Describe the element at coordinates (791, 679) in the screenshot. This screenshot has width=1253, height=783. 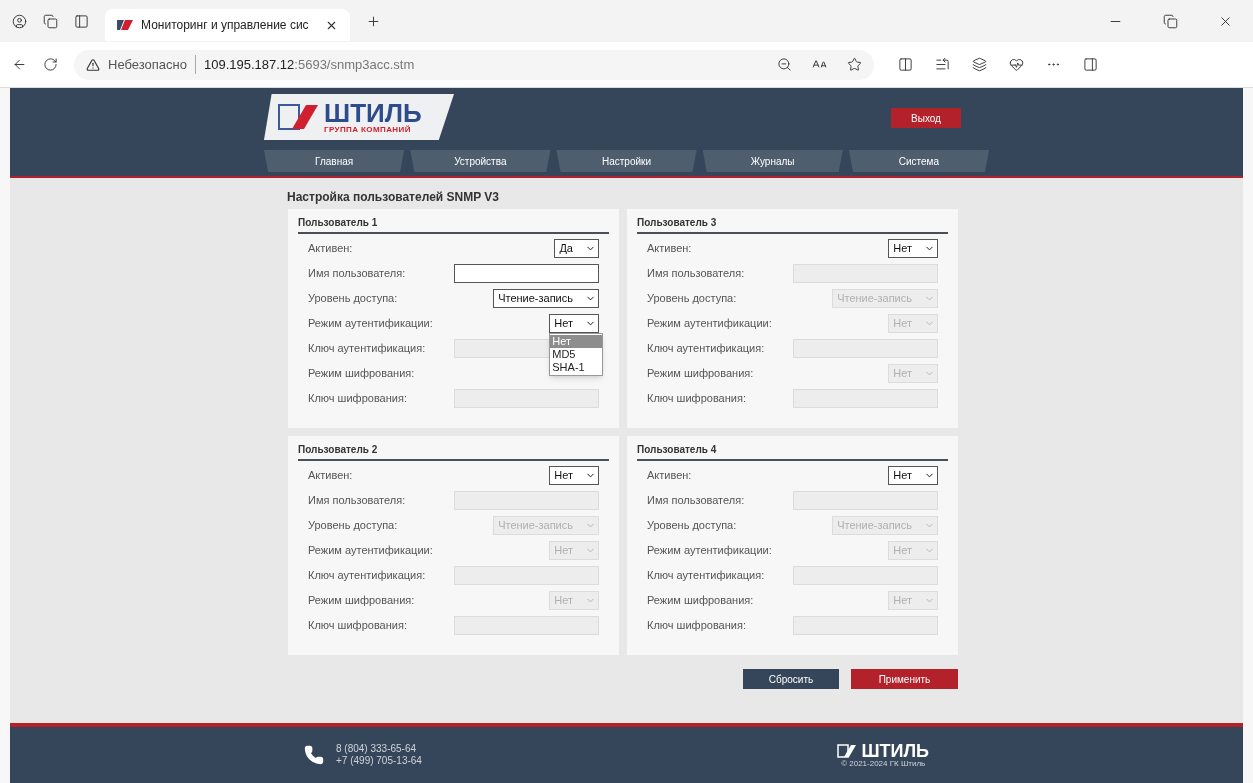
I see `reset-button: Сбросить` at that location.